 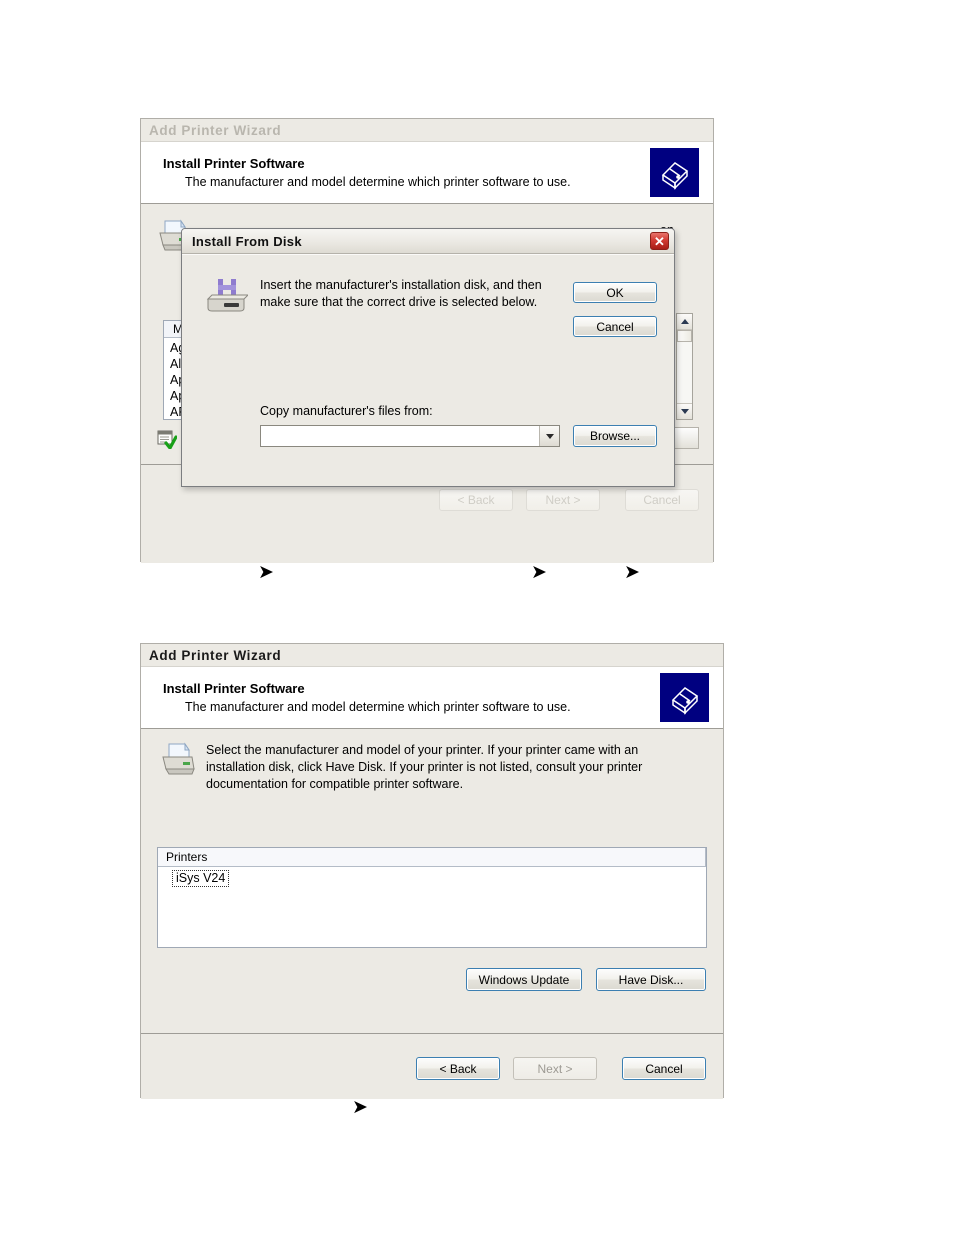 I want to click on list-item-label: iSys V24, so click(x=201, y=878).